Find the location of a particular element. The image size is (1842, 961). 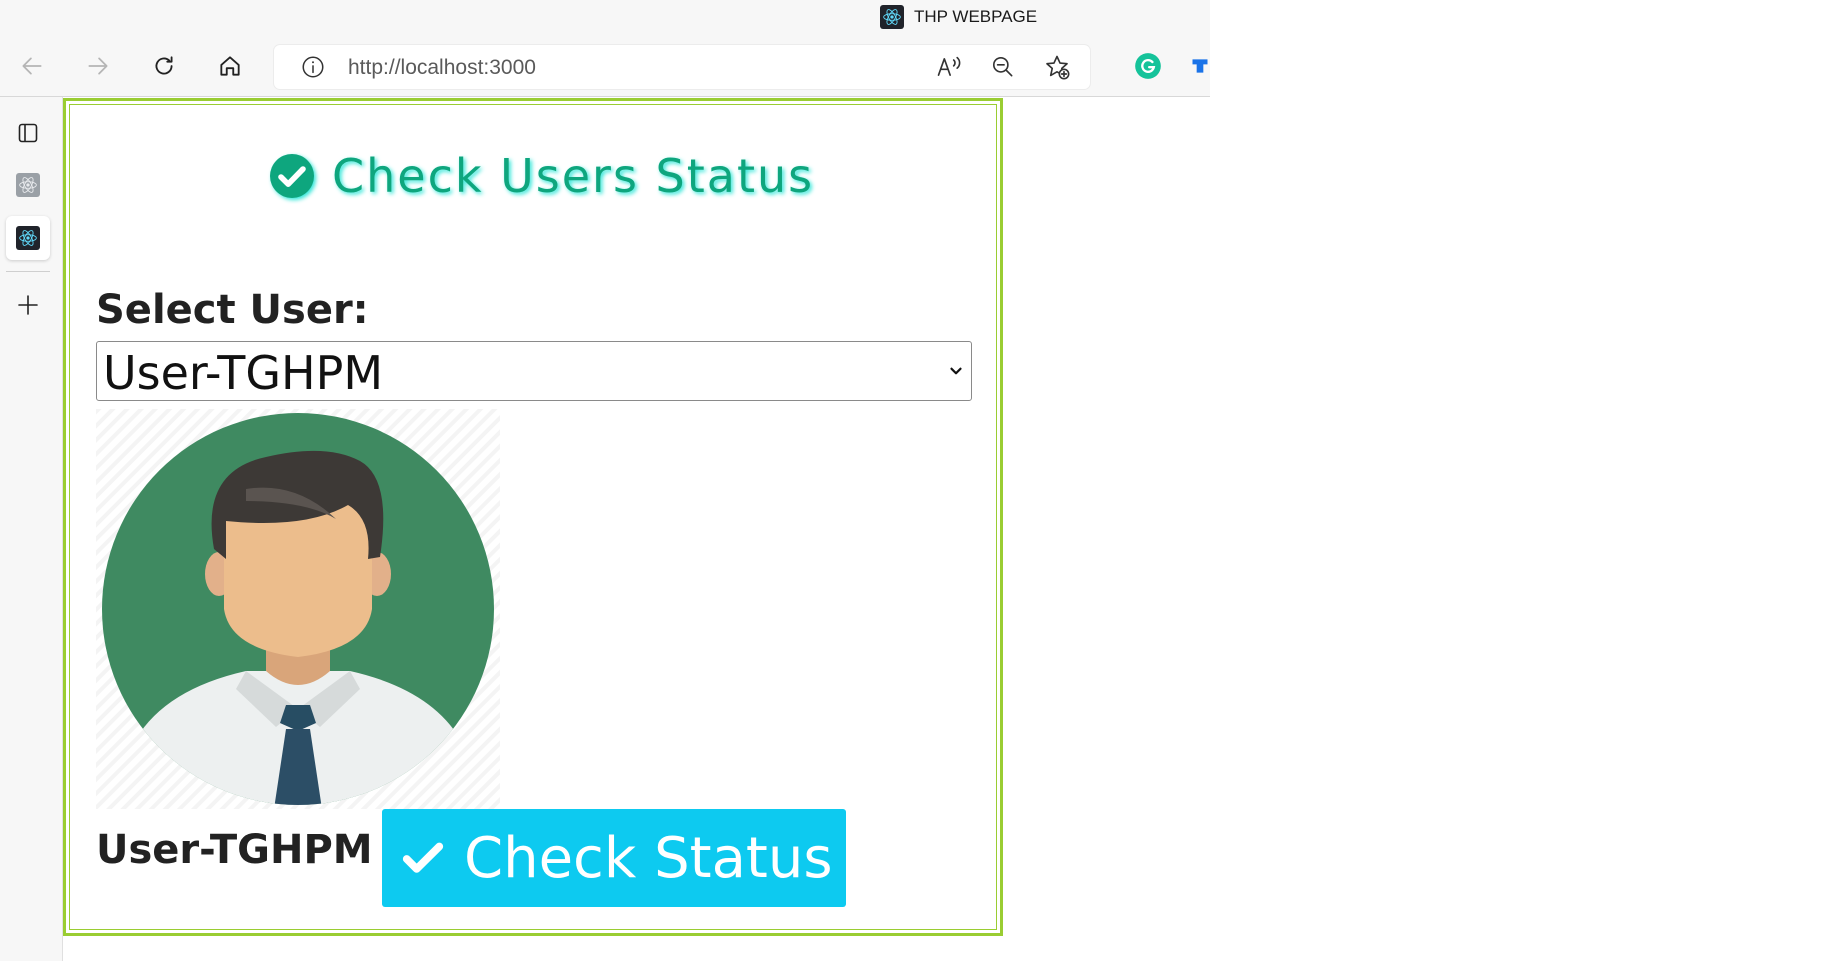

new-tab-icon is located at coordinates (28, 305).